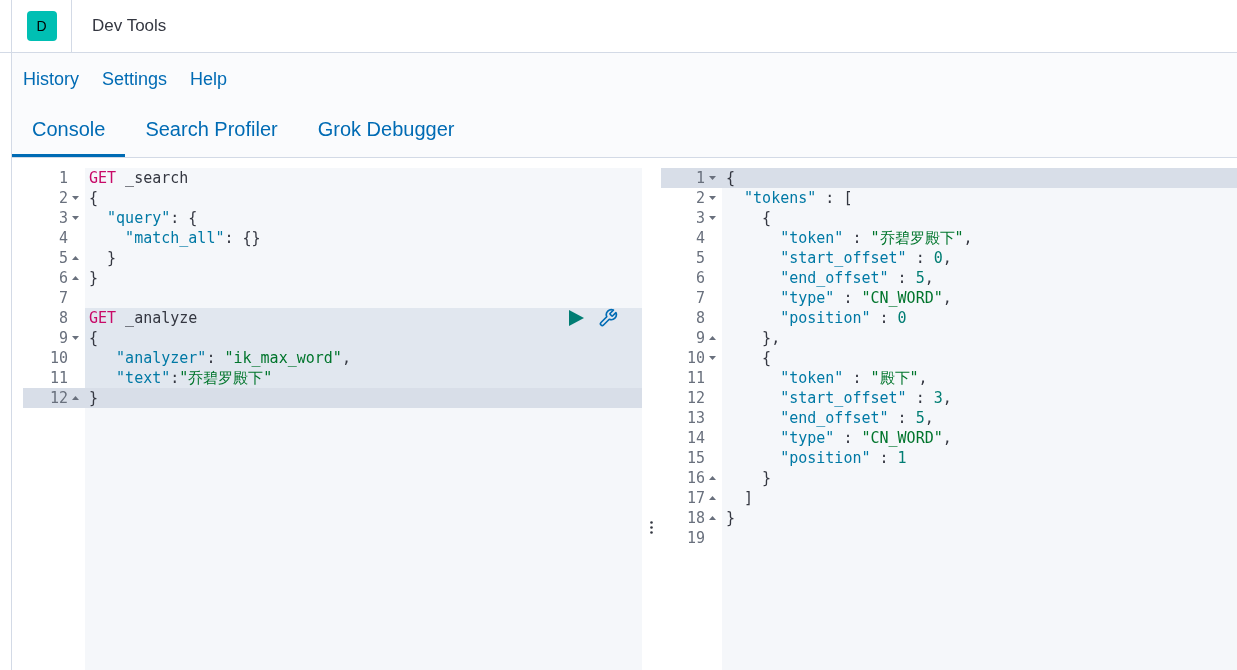  I want to click on menu-link: History, so click(51, 79).